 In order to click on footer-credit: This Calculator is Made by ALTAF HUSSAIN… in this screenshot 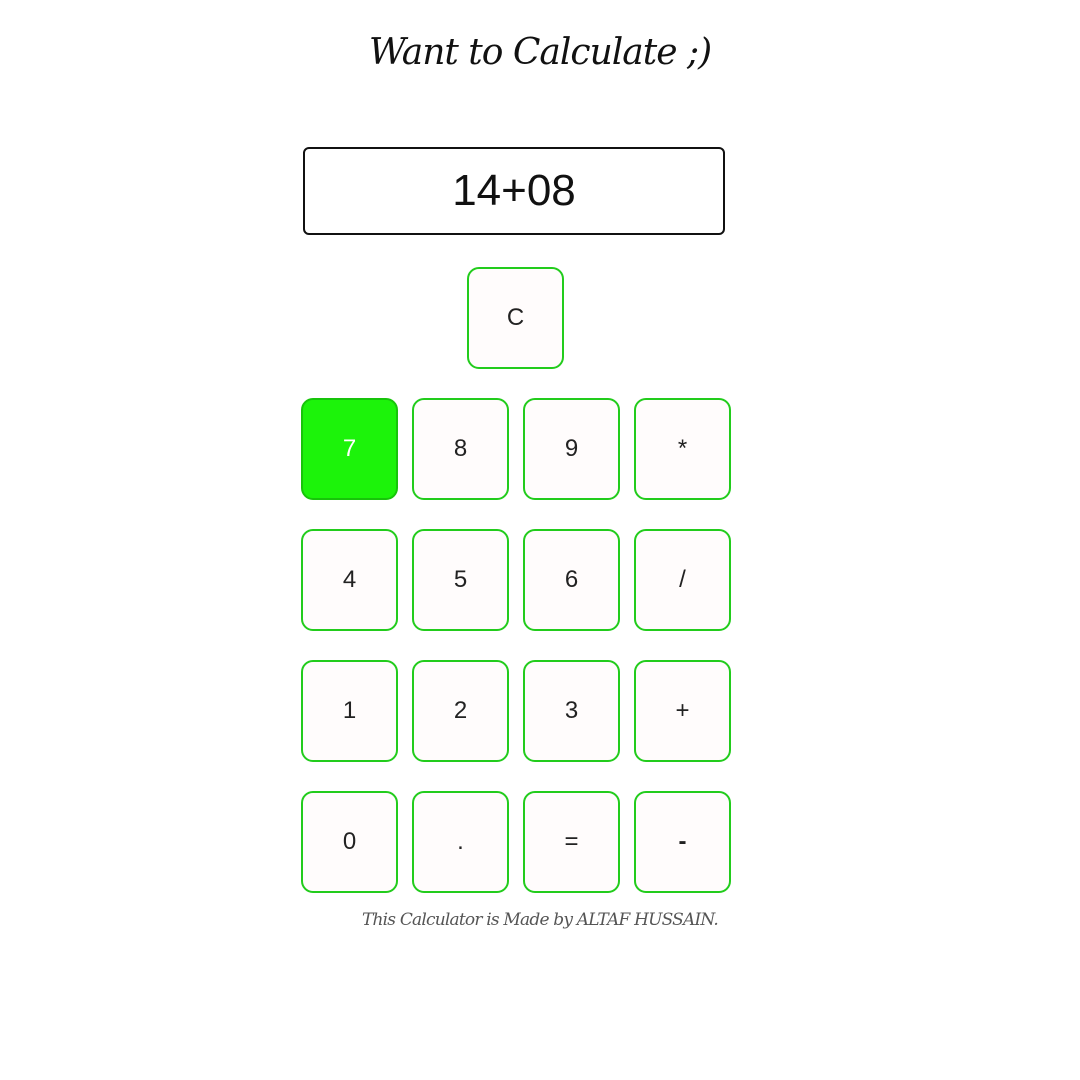, I will do `click(540, 920)`.